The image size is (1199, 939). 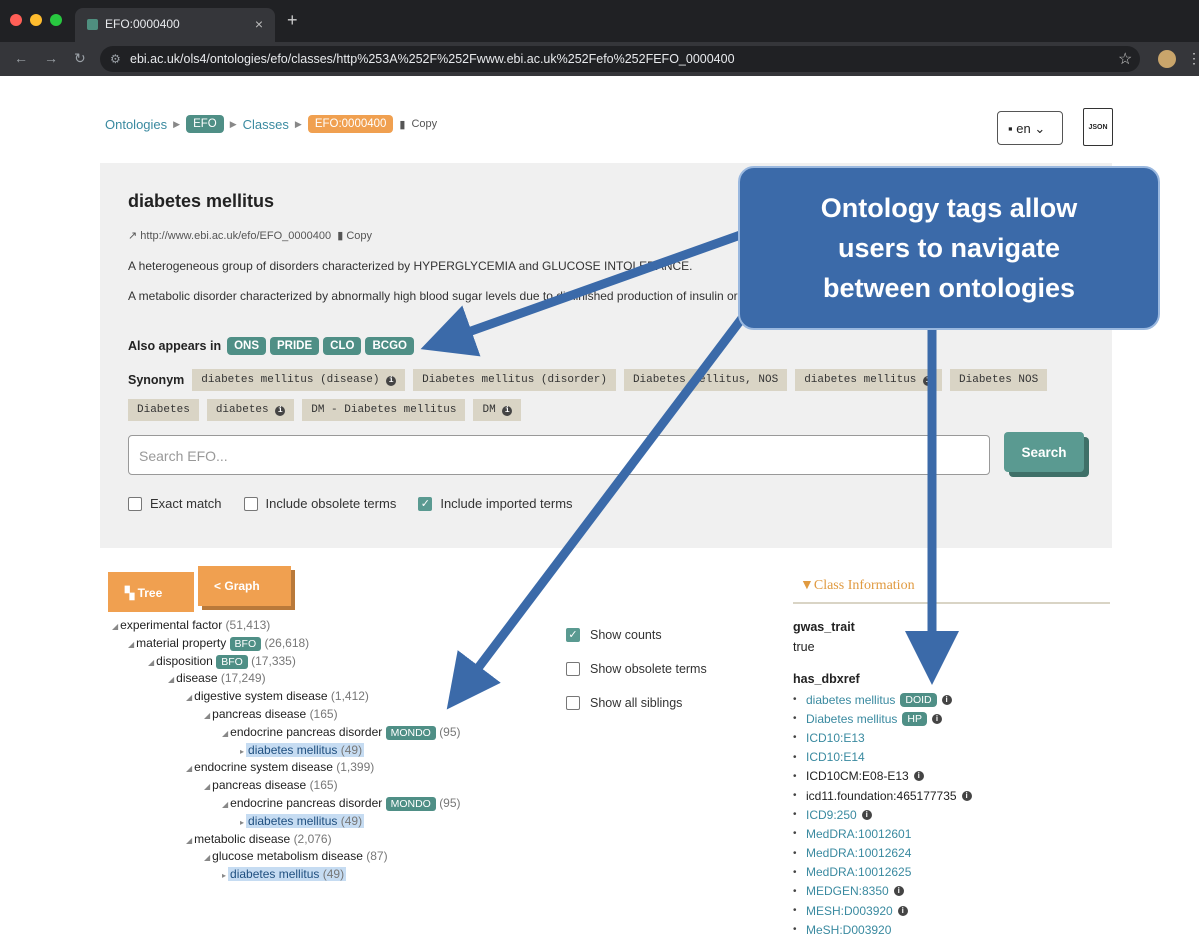 I want to click on tree-node: ◢ endocrine system disease (1,399), so click(x=280, y=767).